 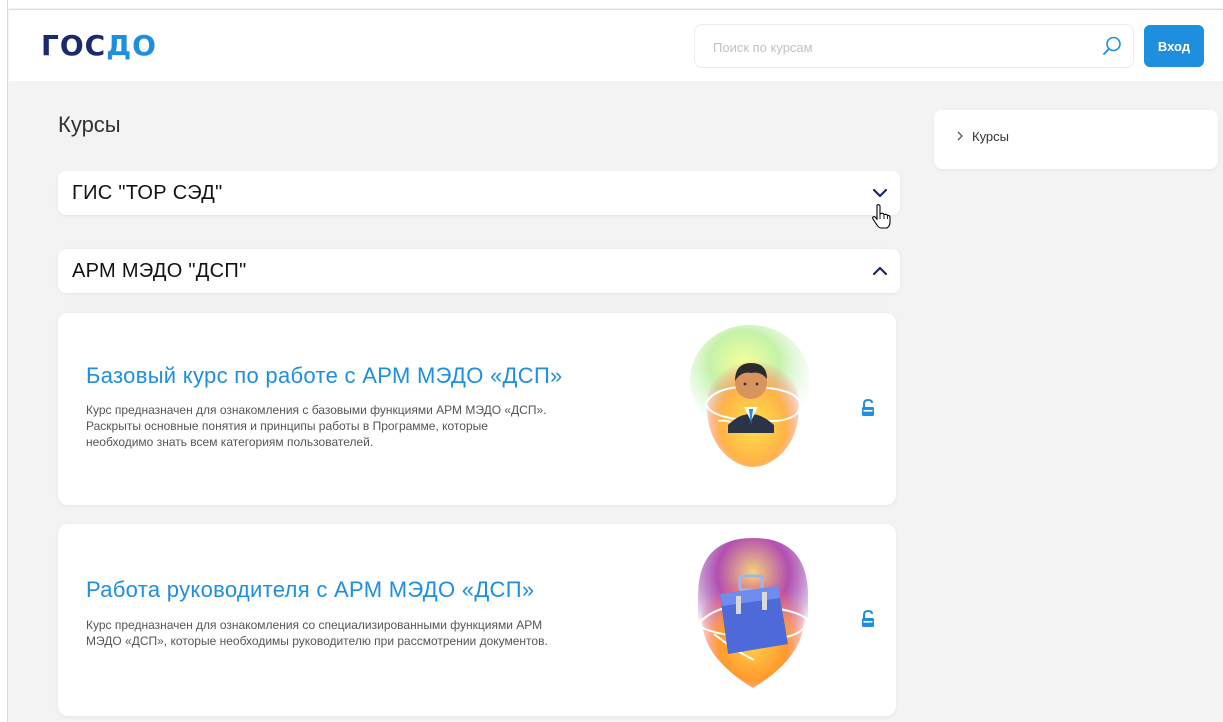 I want to click on chevron-down-icon, so click(x=880, y=193).